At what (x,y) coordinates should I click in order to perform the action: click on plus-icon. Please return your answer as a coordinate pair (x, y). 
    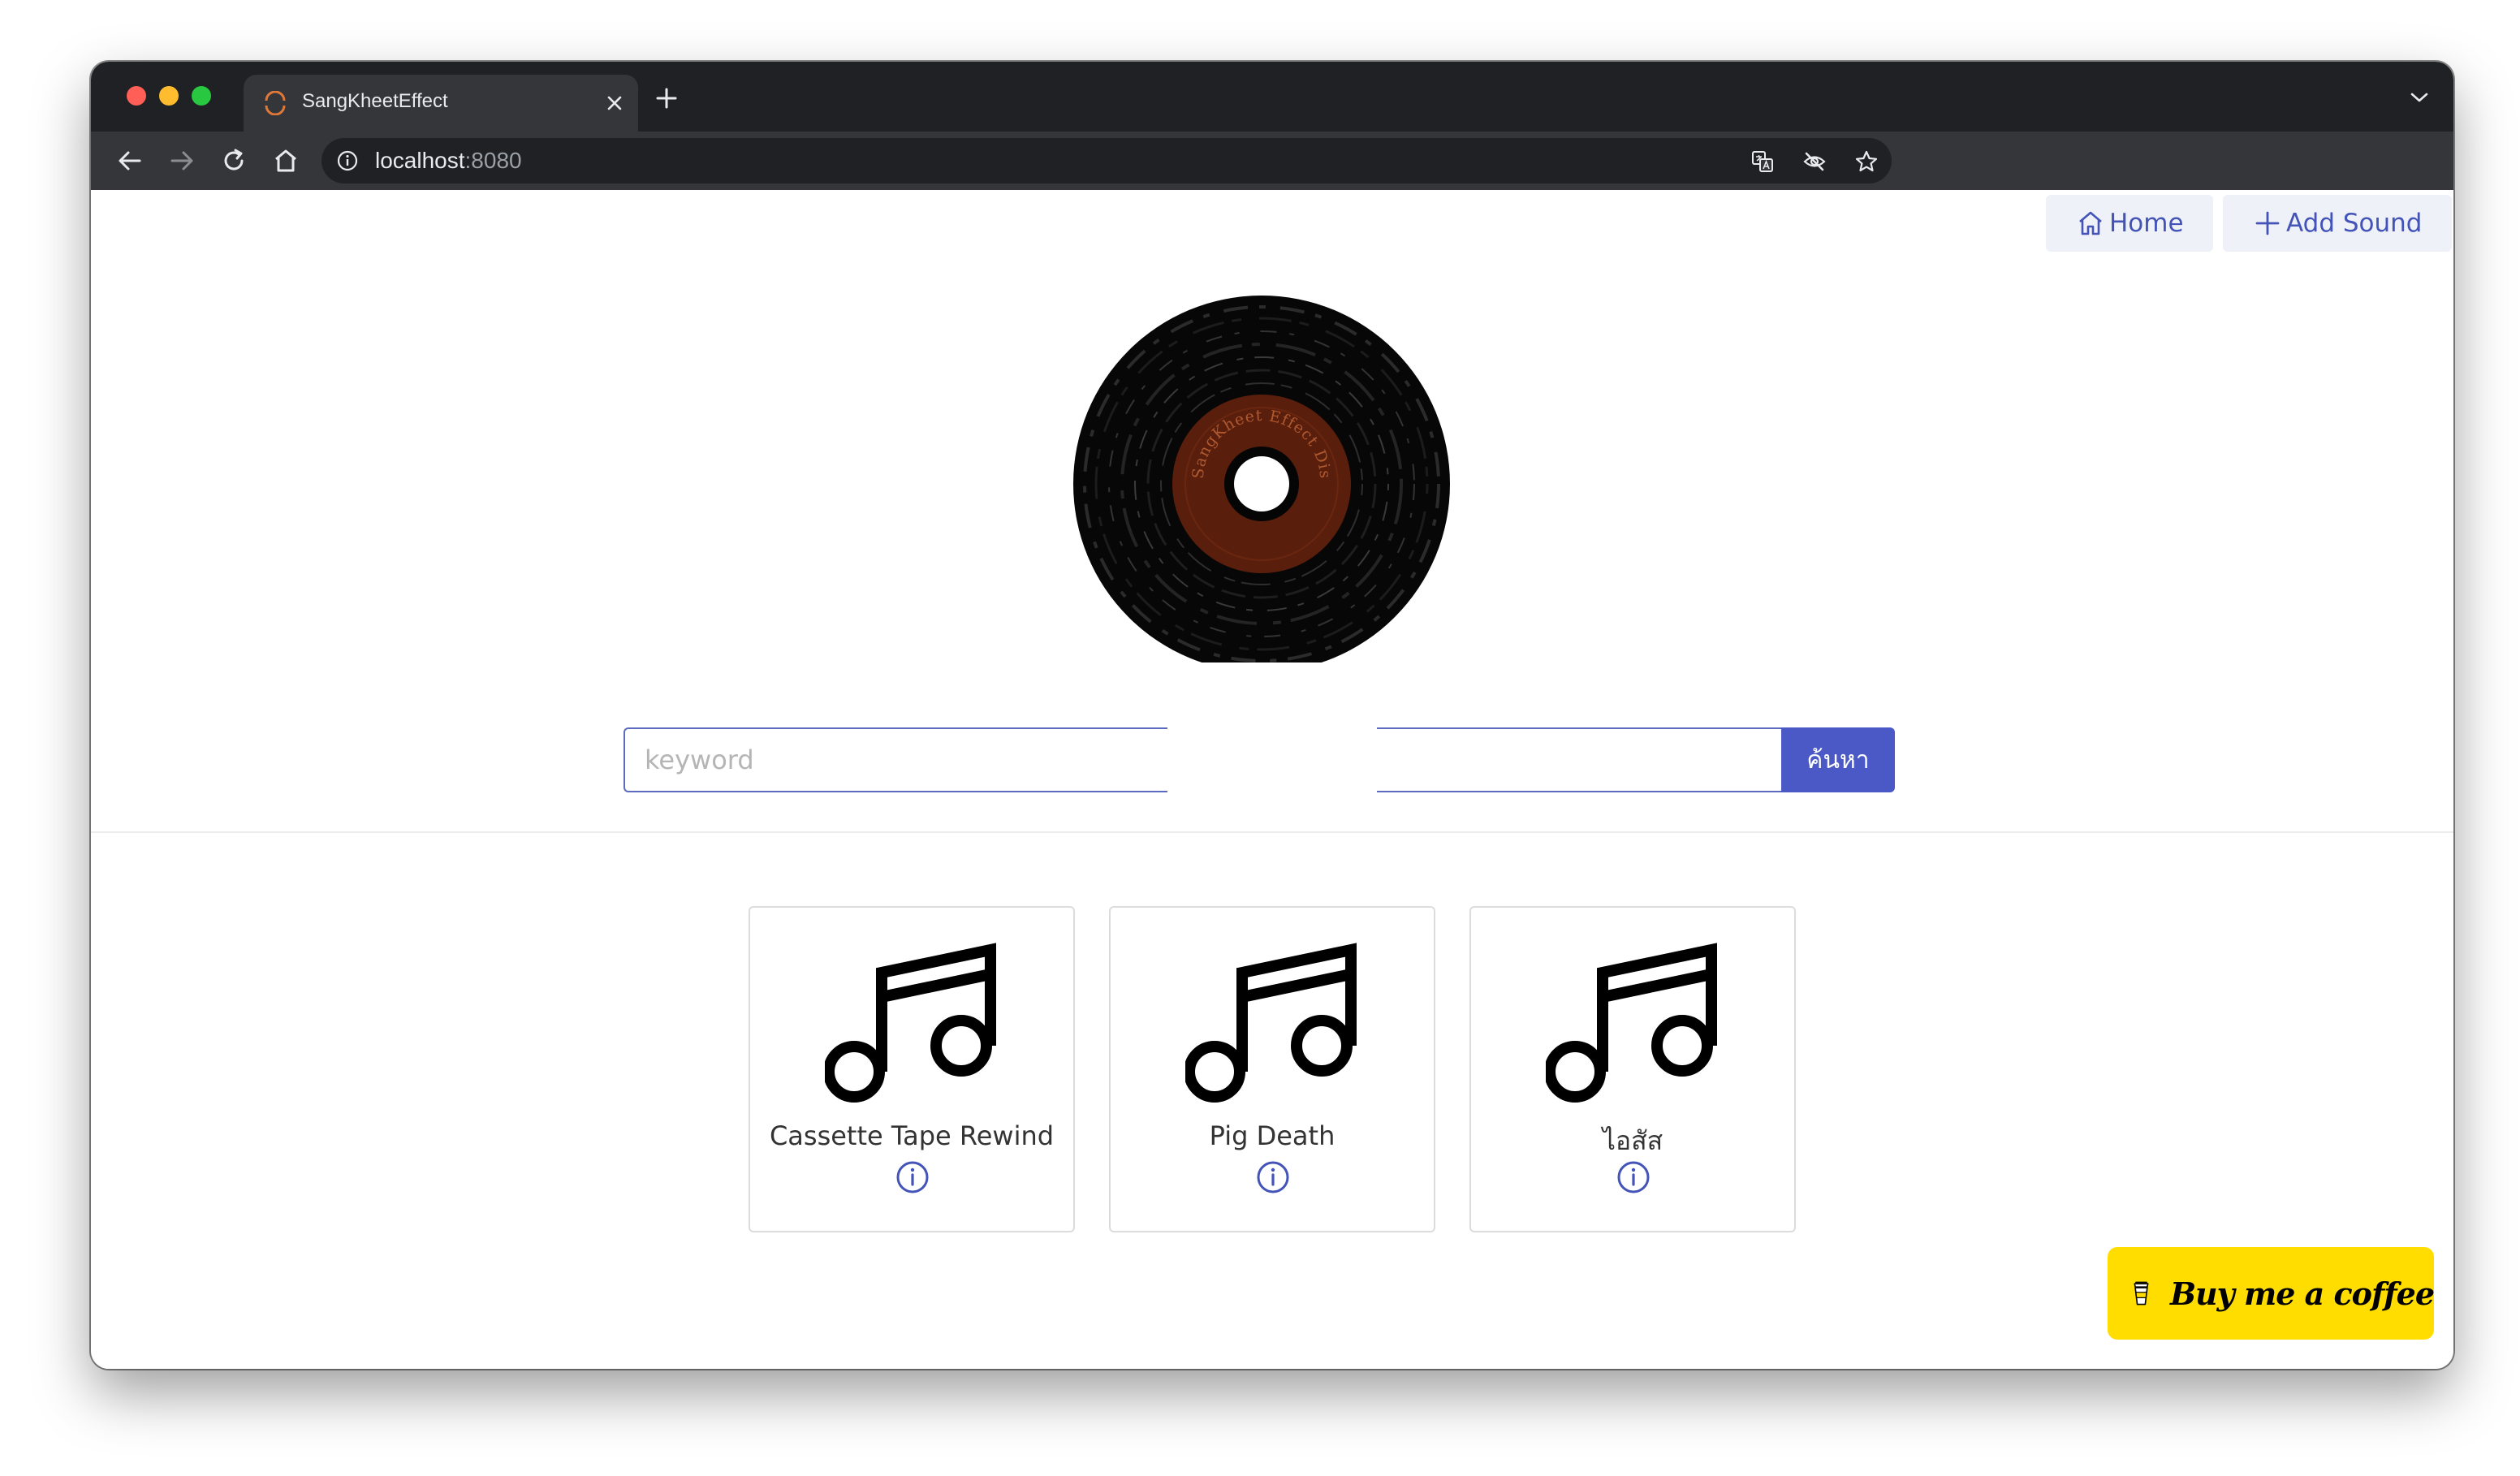
    Looking at the image, I should click on (2267, 223).